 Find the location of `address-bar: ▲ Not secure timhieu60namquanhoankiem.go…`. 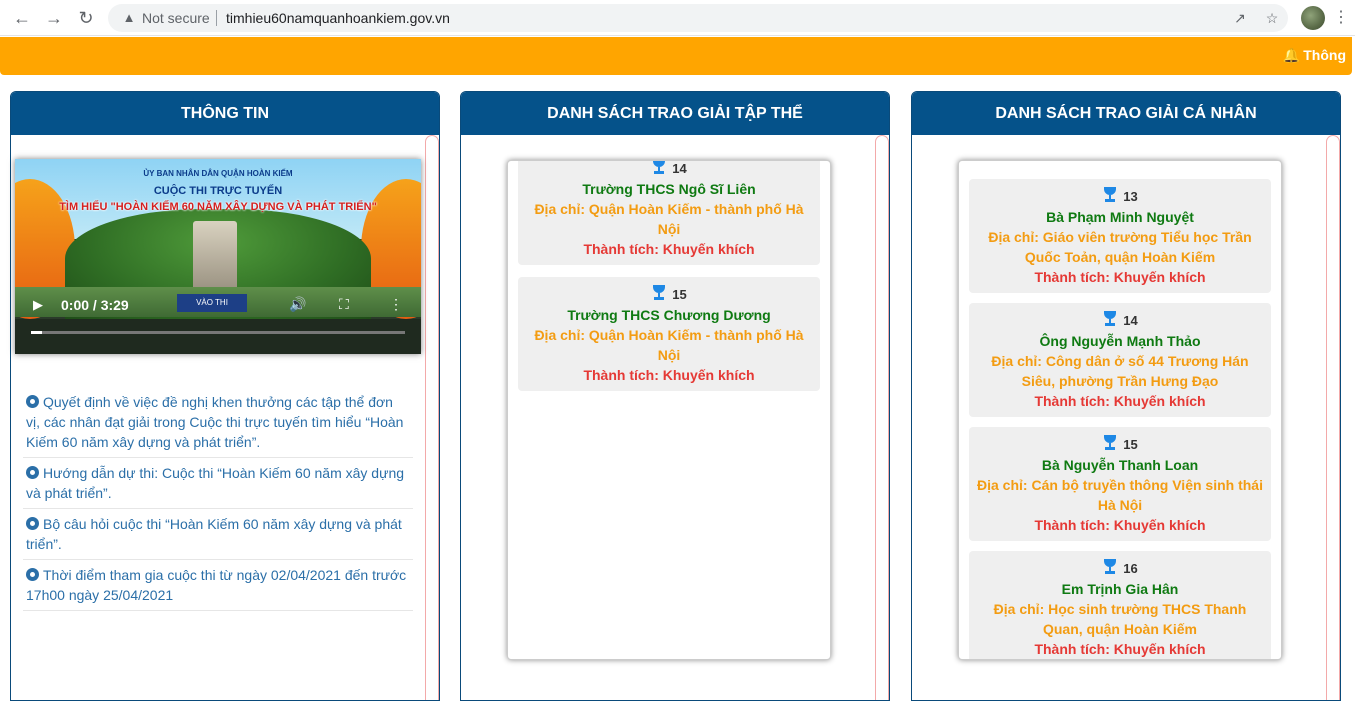

address-bar: ▲ Not secure timhieu60namquanhoankiem.go… is located at coordinates (698, 18).